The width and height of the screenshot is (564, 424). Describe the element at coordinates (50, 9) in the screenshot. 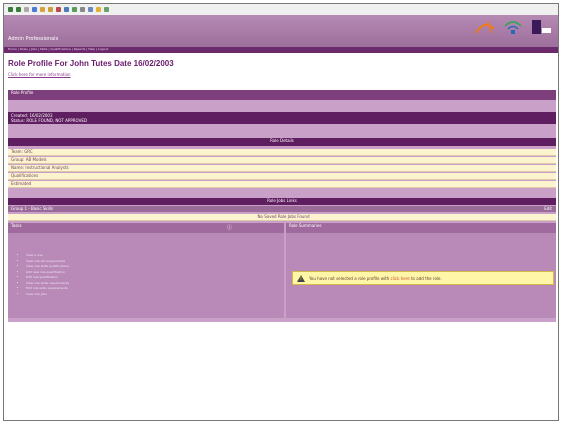

I see `search-icon` at that location.